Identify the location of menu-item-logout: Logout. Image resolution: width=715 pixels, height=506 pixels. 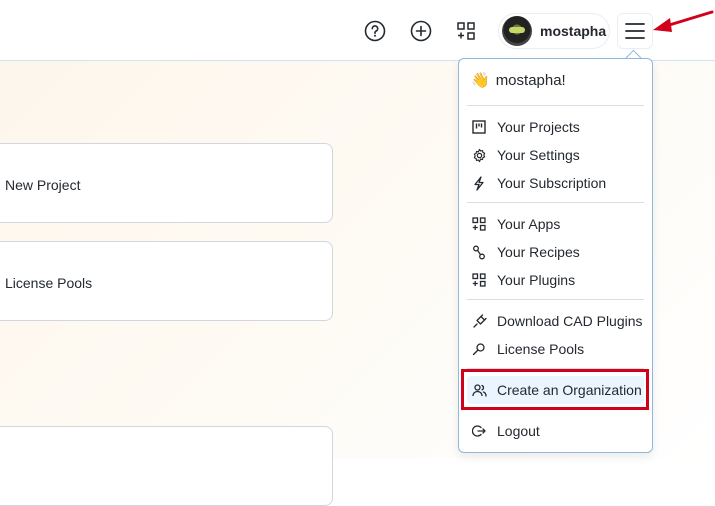
(555, 431).